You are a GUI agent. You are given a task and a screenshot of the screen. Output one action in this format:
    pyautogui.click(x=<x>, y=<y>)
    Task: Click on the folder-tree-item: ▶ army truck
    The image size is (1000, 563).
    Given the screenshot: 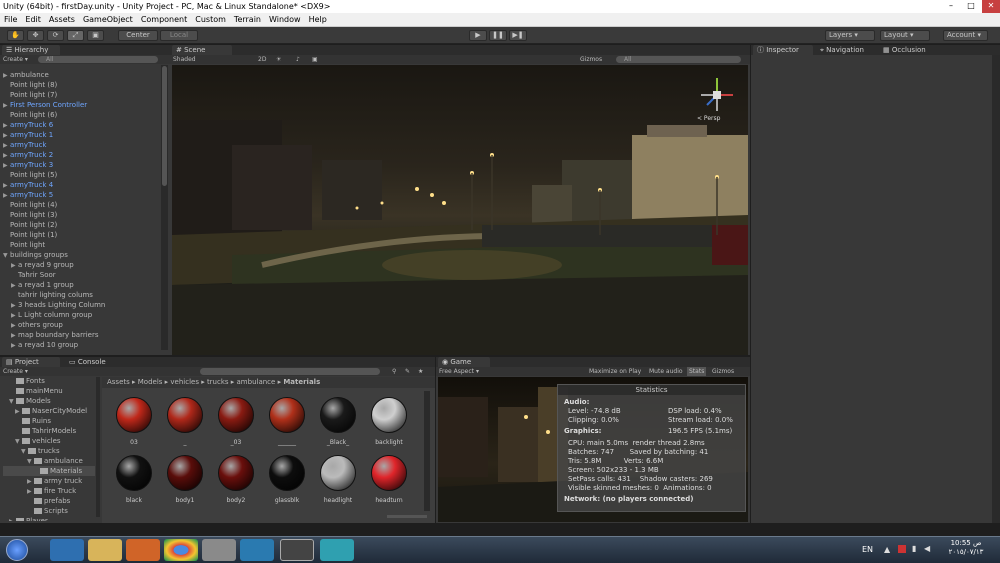 What is the action you would take?
    pyautogui.click(x=49, y=481)
    